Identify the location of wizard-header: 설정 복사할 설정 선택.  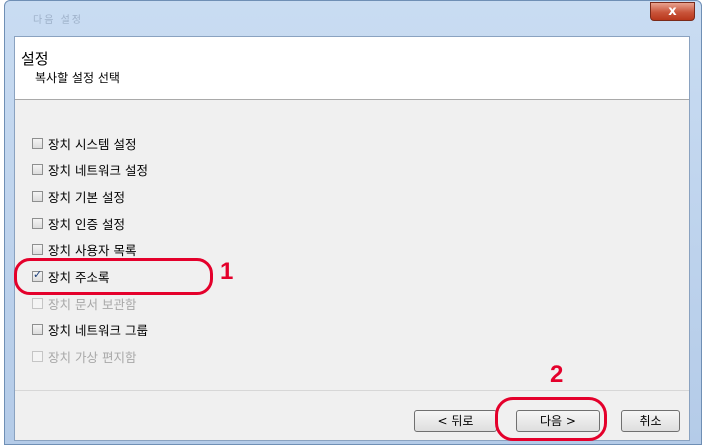
(352, 68).